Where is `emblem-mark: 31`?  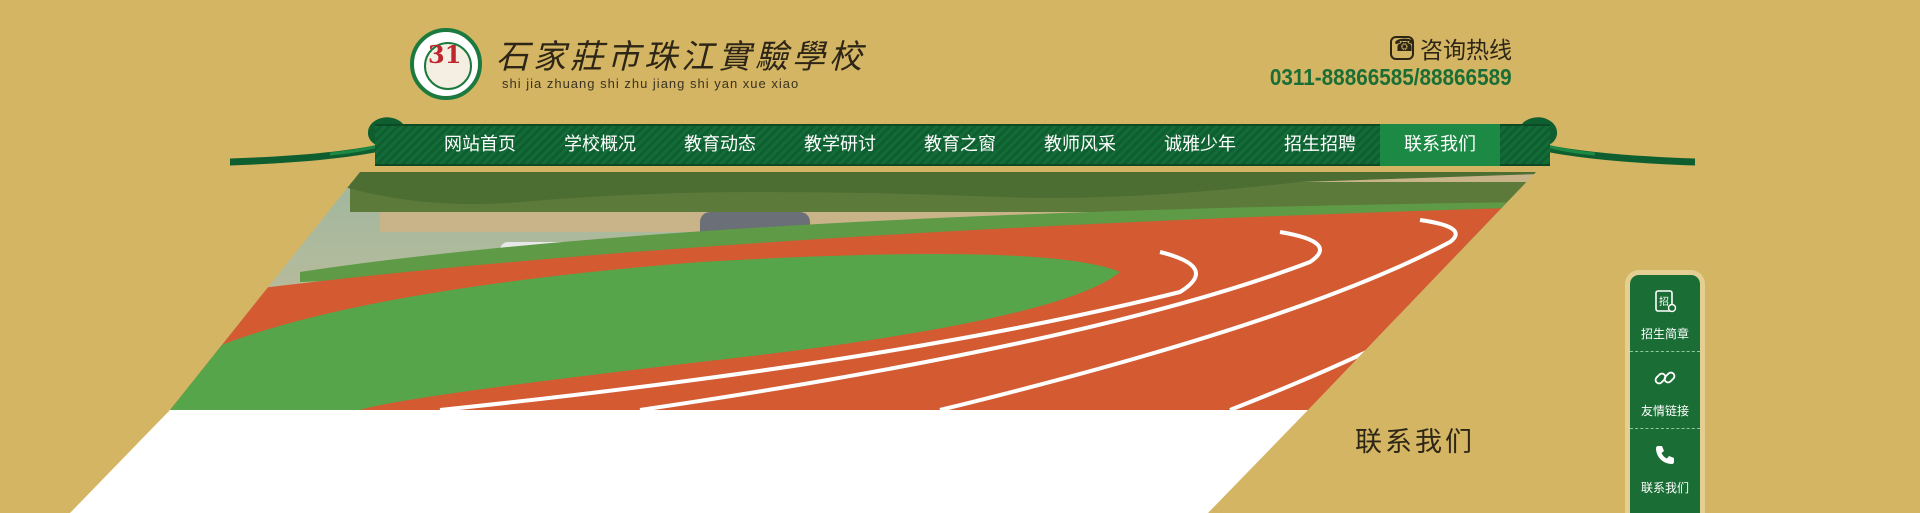 emblem-mark: 31 is located at coordinates (445, 54).